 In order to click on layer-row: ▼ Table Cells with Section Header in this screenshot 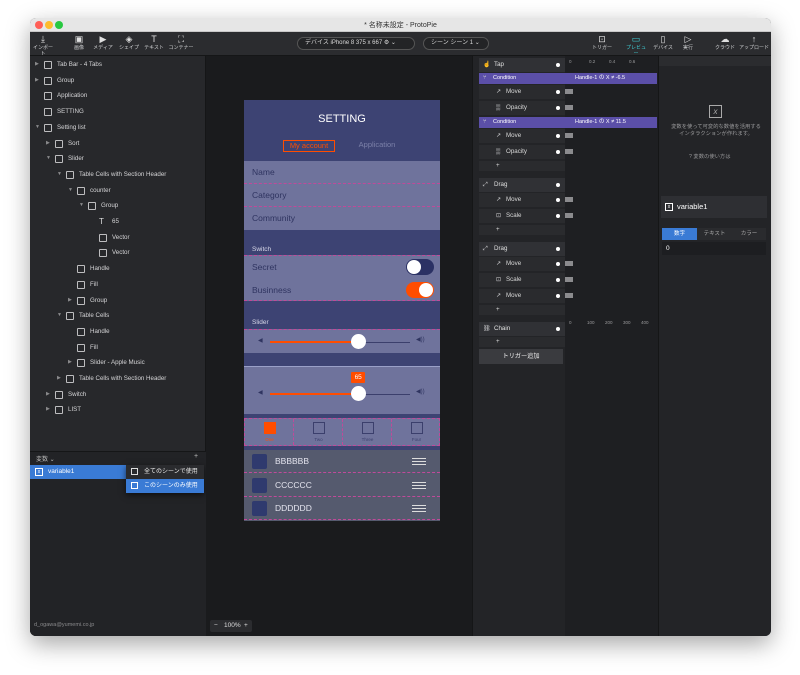, I will do `click(118, 175)`.